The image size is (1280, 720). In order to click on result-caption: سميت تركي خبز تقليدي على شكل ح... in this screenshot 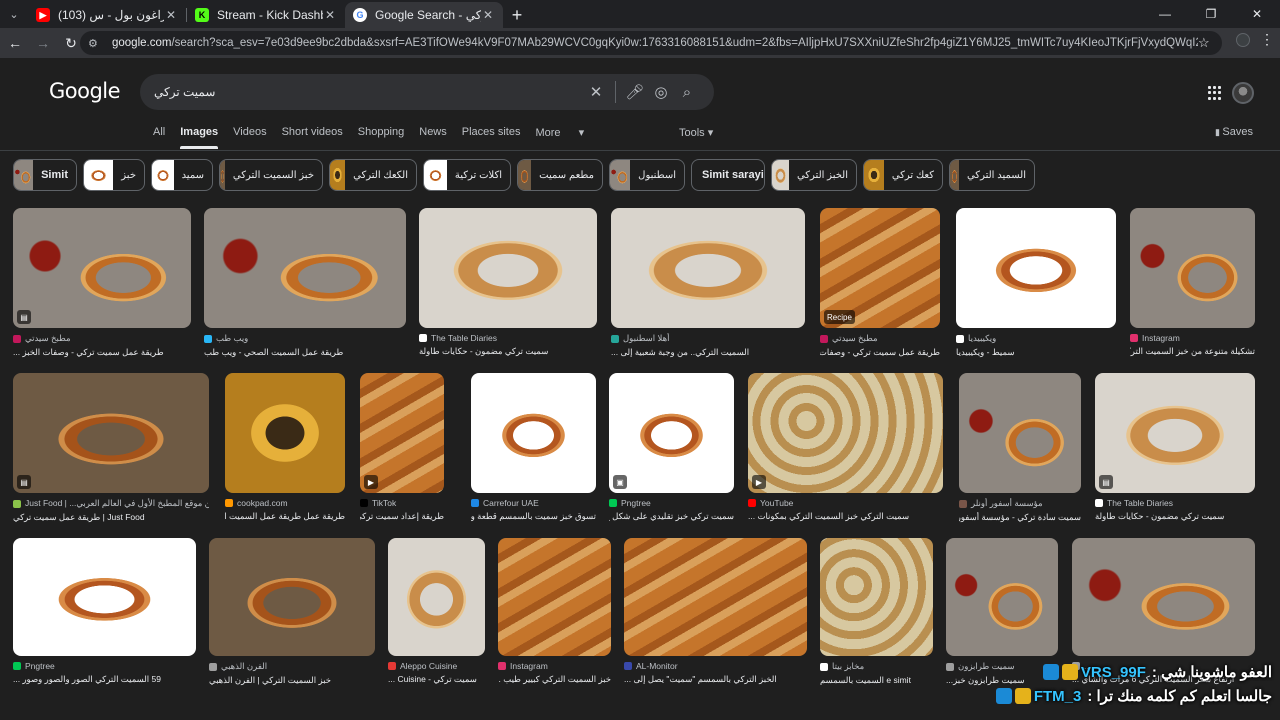, I will do `click(671, 516)`.